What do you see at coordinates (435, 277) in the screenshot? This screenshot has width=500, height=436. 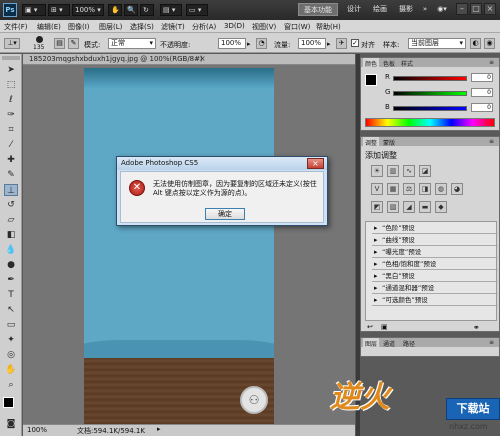 I see `preset-black-white: “黑白”预设` at bounding box center [435, 277].